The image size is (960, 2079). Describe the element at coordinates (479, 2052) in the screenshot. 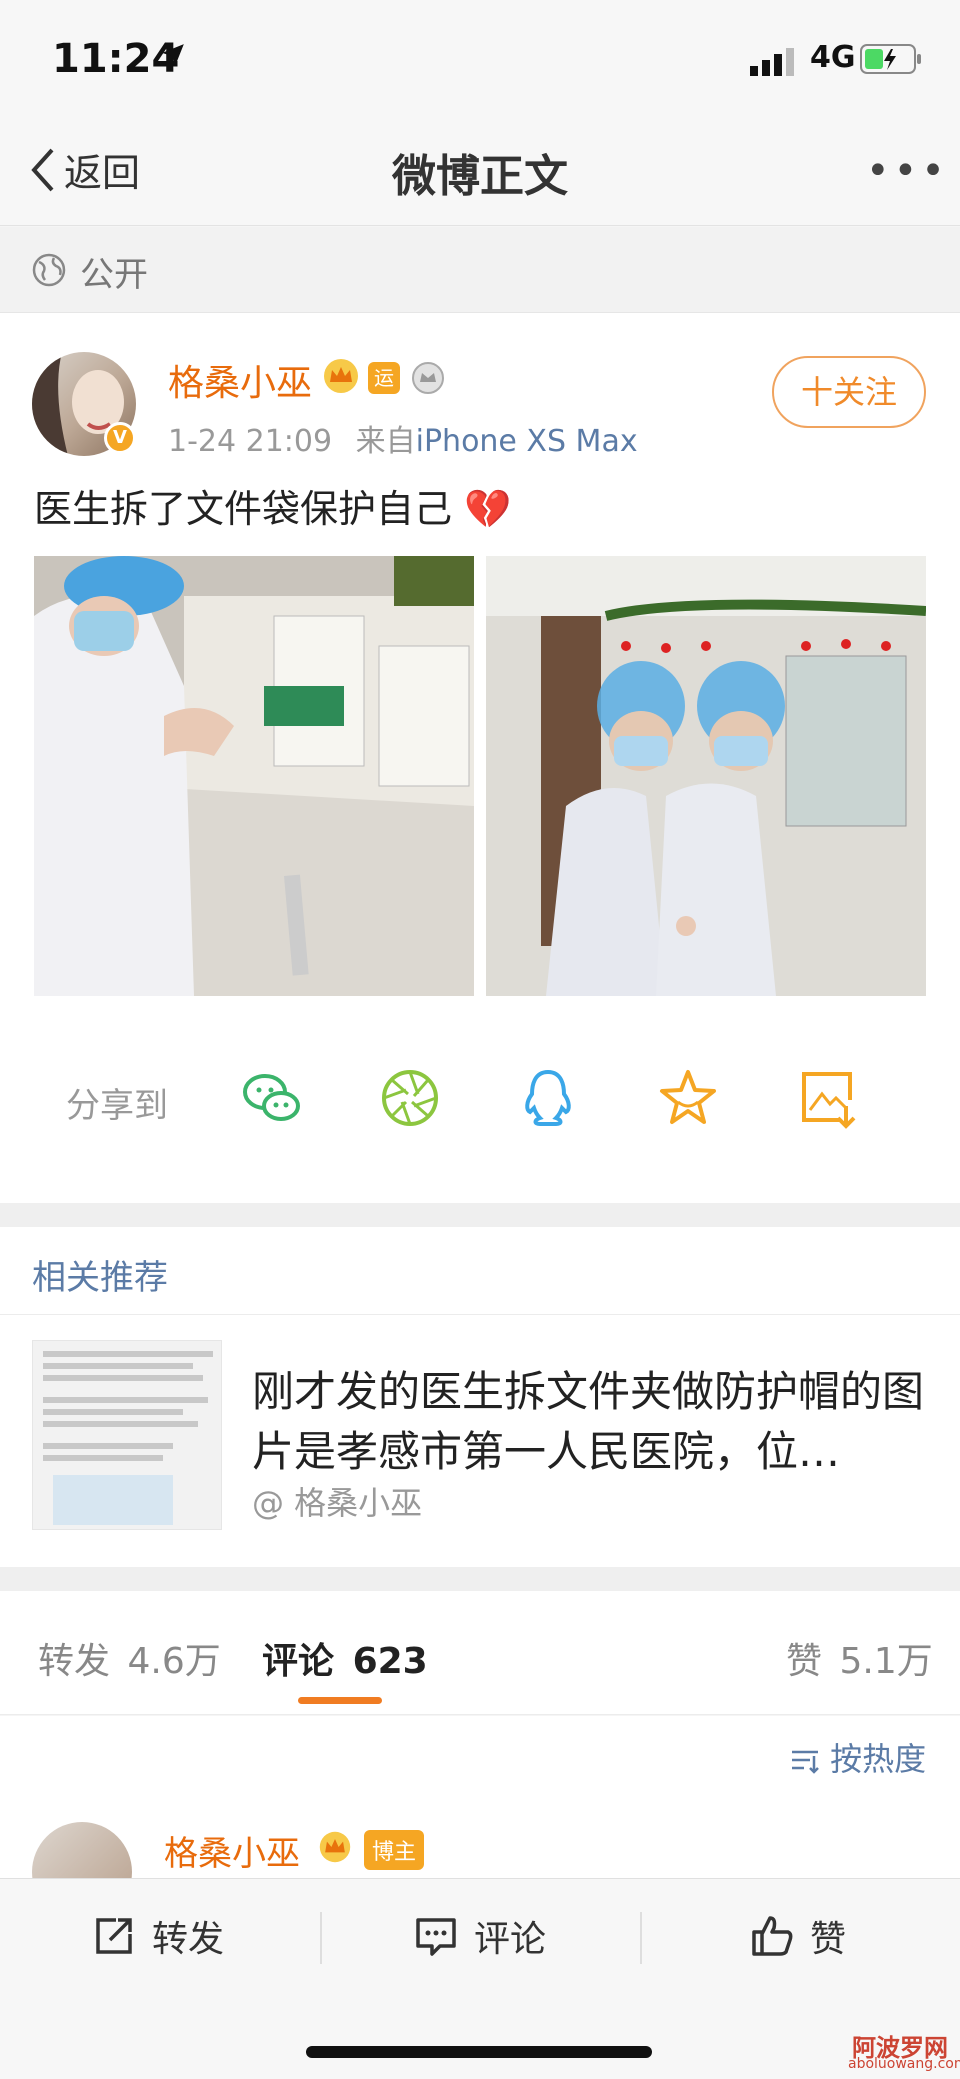

I see `home-indicator` at that location.